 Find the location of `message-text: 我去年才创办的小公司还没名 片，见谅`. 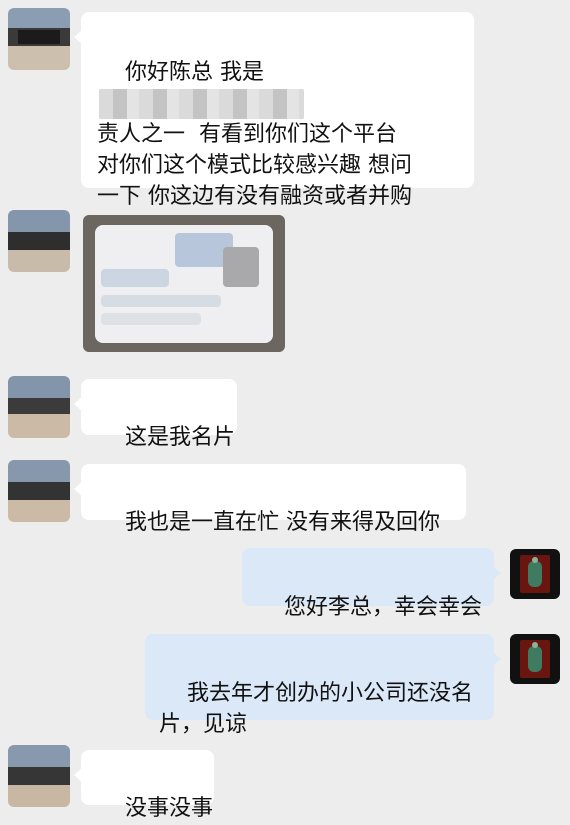

message-text: 我去年才创办的小公司还没名 片，见谅 is located at coordinates (316, 709).